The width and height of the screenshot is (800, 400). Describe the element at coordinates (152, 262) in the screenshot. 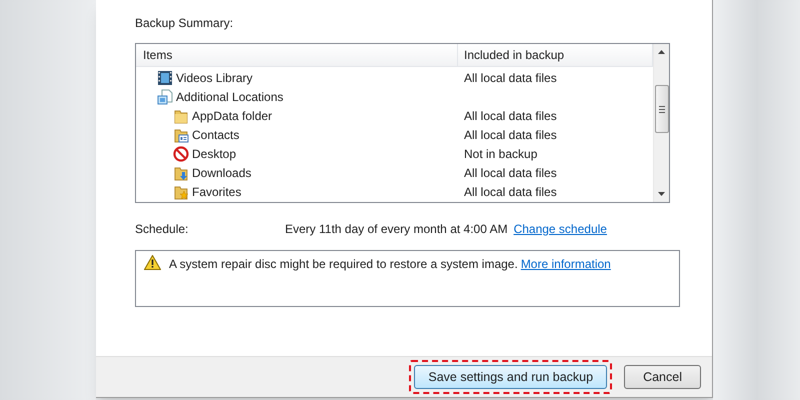

I see `warning-icon` at that location.